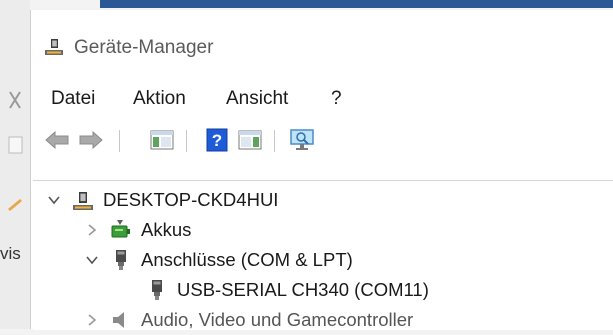 This screenshot has width=613, height=335. What do you see at coordinates (120, 229) in the screenshot?
I see `battery-icon` at bounding box center [120, 229].